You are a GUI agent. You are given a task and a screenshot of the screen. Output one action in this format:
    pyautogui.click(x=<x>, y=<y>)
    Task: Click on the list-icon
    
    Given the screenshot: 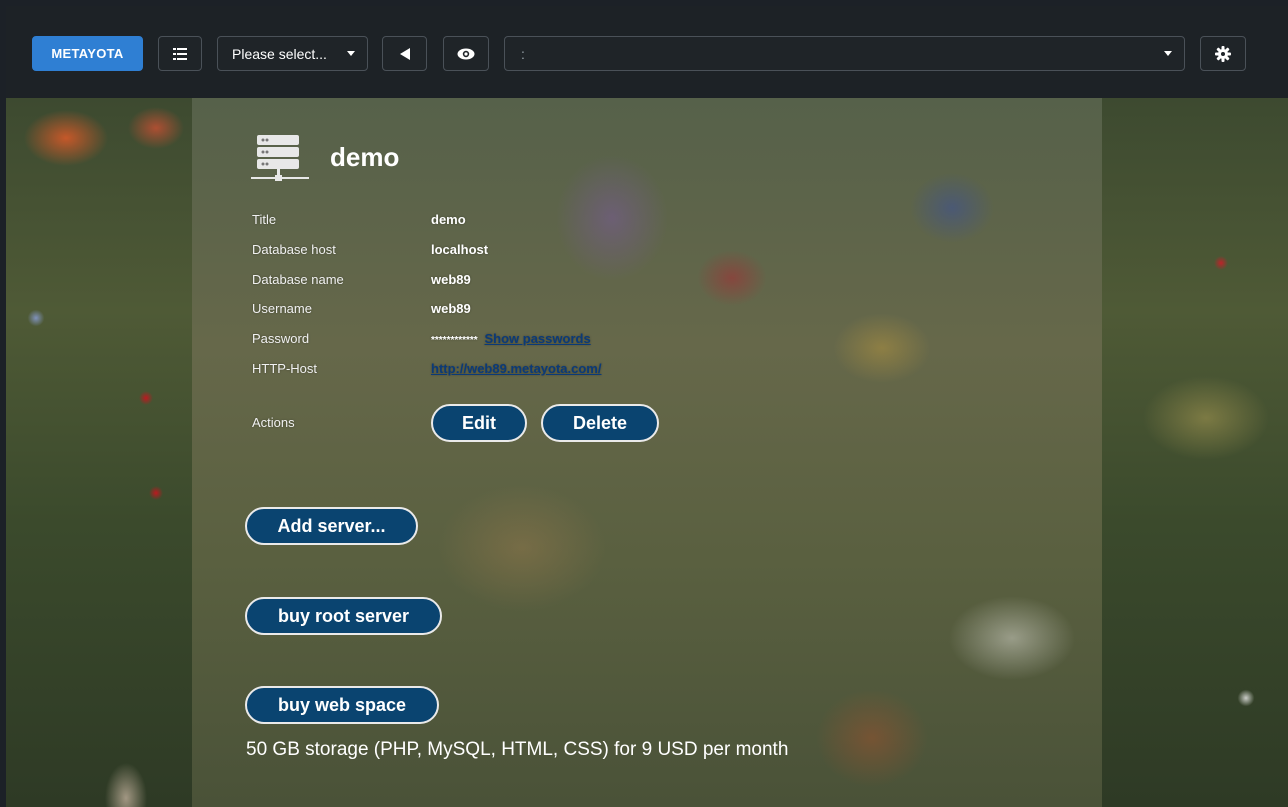 What is the action you would take?
    pyautogui.click(x=180, y=53)
    